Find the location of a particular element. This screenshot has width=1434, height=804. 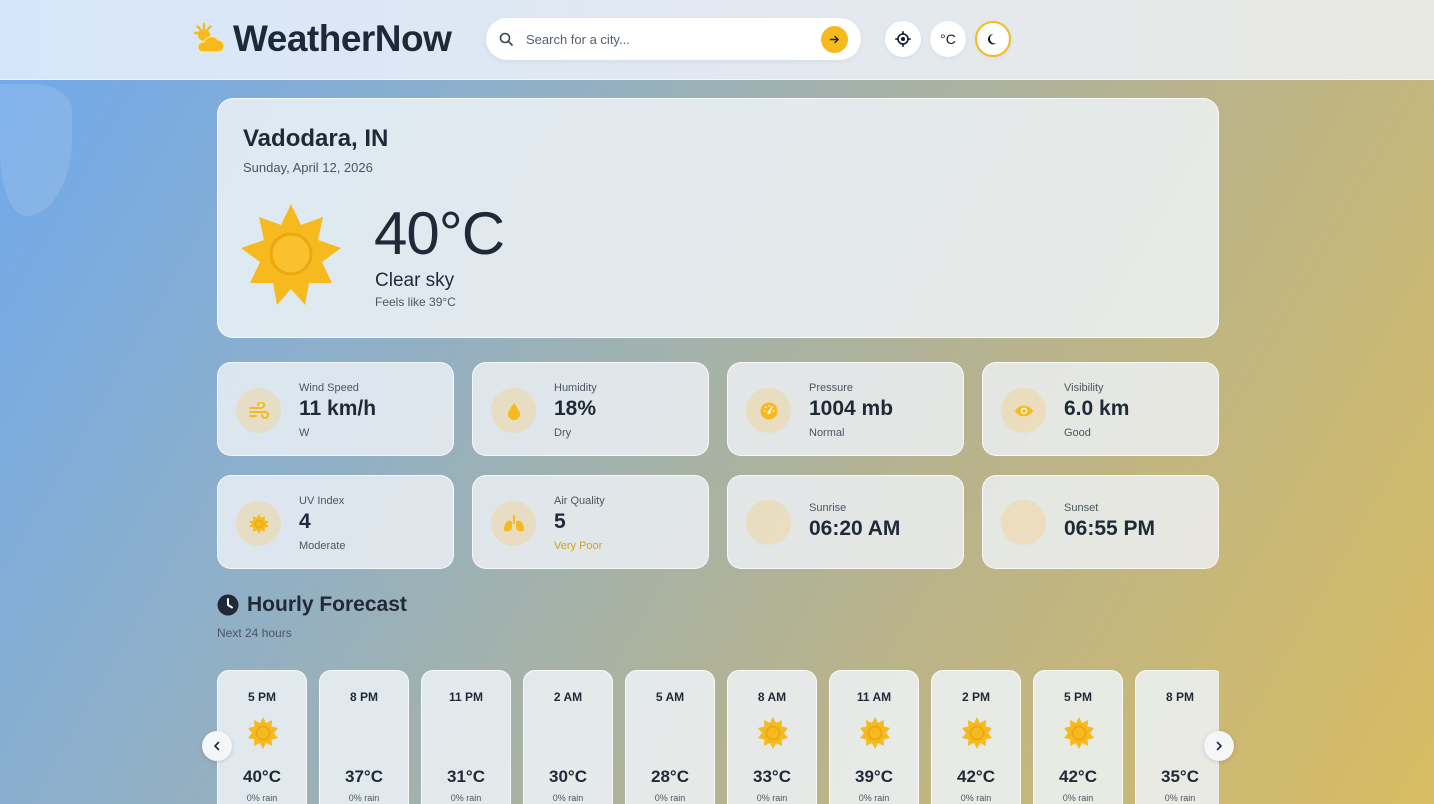

stat-card-pressure: Pressure 1004 mb Normal is located at coordinates (845, 409).